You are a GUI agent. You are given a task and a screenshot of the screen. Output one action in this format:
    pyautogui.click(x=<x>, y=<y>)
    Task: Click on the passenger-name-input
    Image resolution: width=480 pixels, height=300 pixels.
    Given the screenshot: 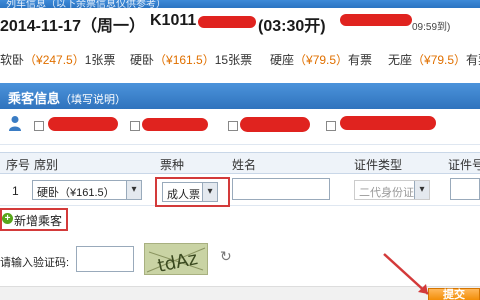 What is the action you would take?
    pyautogui.click(x=281, y=189)
    